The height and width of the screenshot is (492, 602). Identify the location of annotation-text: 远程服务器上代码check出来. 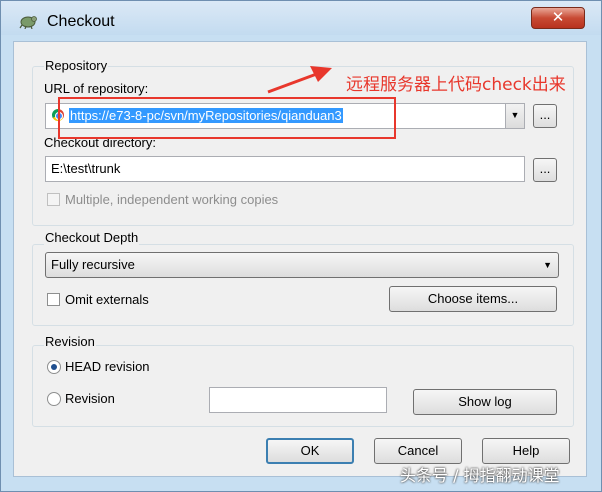
(456, 85).